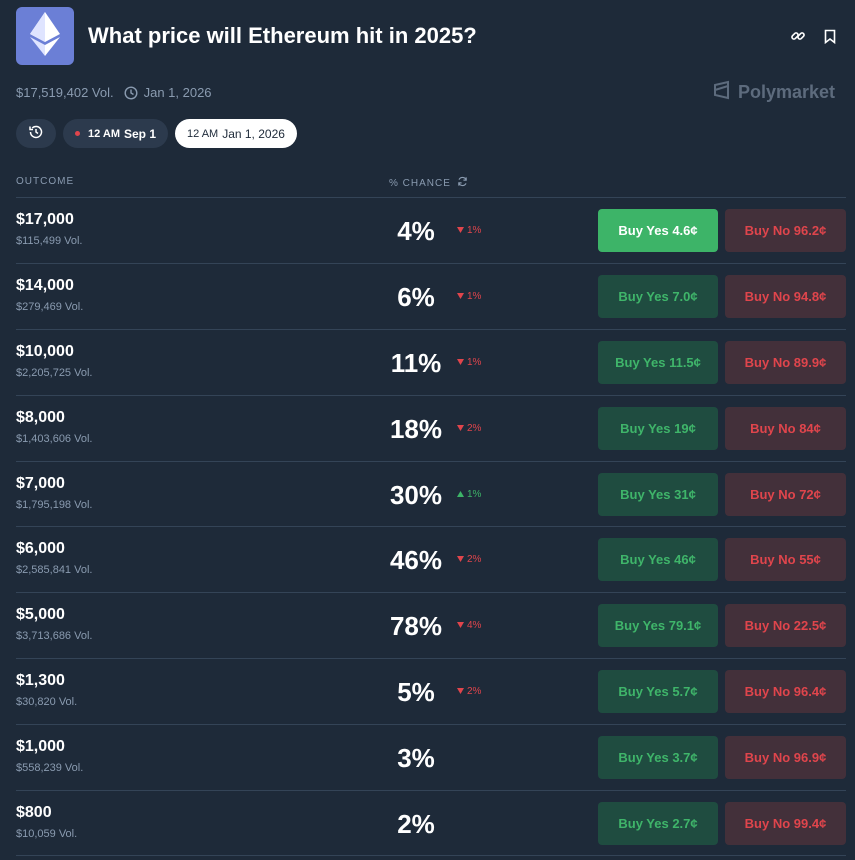 The width and height of the screenshot is (855, 860). I want to click on outcome-volume: $1,795,198 Vol., so click(54, 504).